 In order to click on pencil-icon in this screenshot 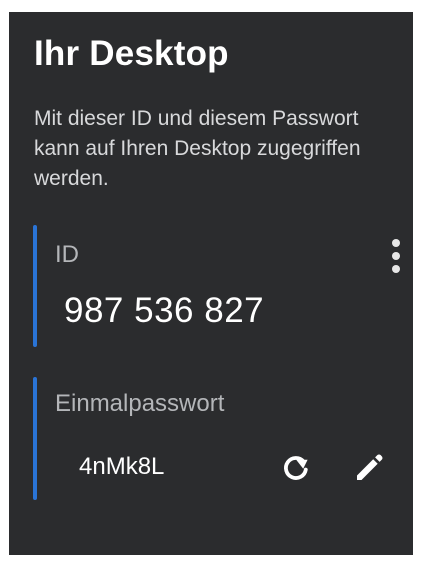, I will do `click(369, 467)`.